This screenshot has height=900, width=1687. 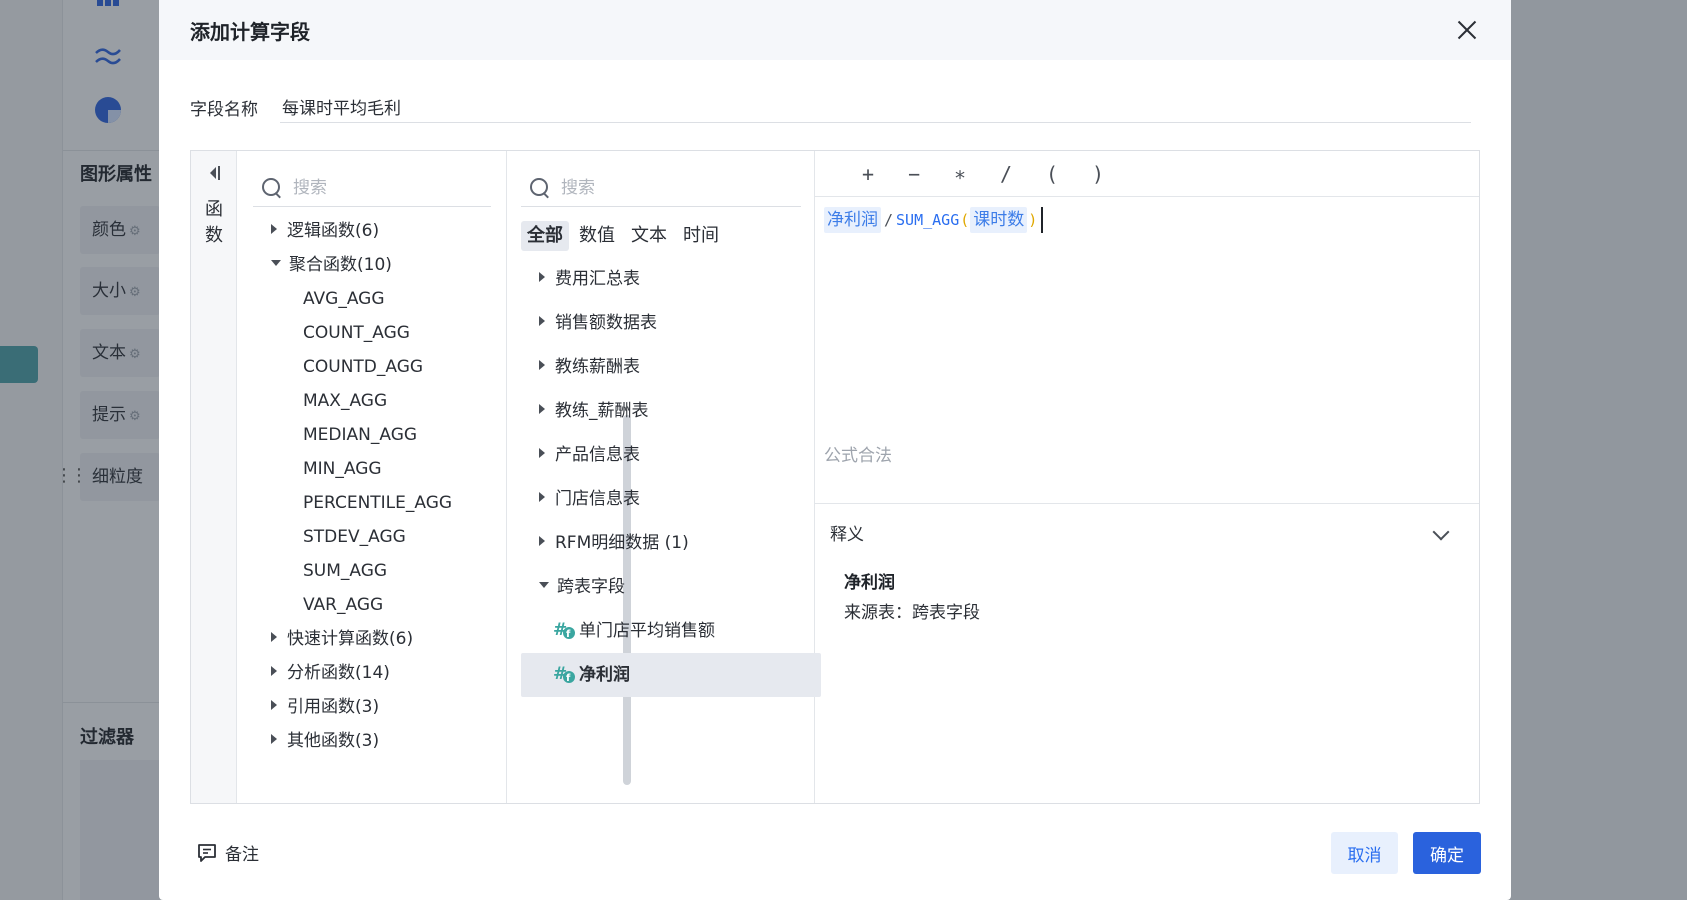 I want to click on table-item: 门店信息表, so click(x=671, y=499).